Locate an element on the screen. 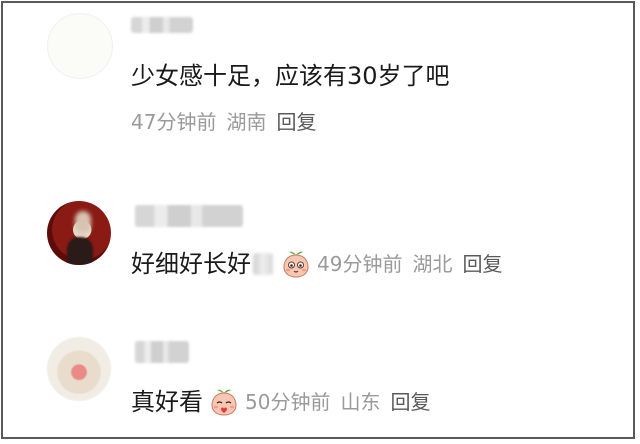 The image size is (640, 444). comment-text: 少女感十足，应该有30岁了吧 is located at coordinates (290, 76).